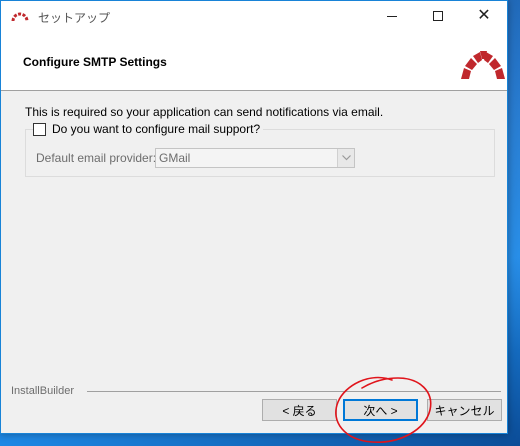  What do you see at coordinates (254, 16) in the screenshot?
I see `title-bar: セットアップ ✕` at bounding box center [254, 16].